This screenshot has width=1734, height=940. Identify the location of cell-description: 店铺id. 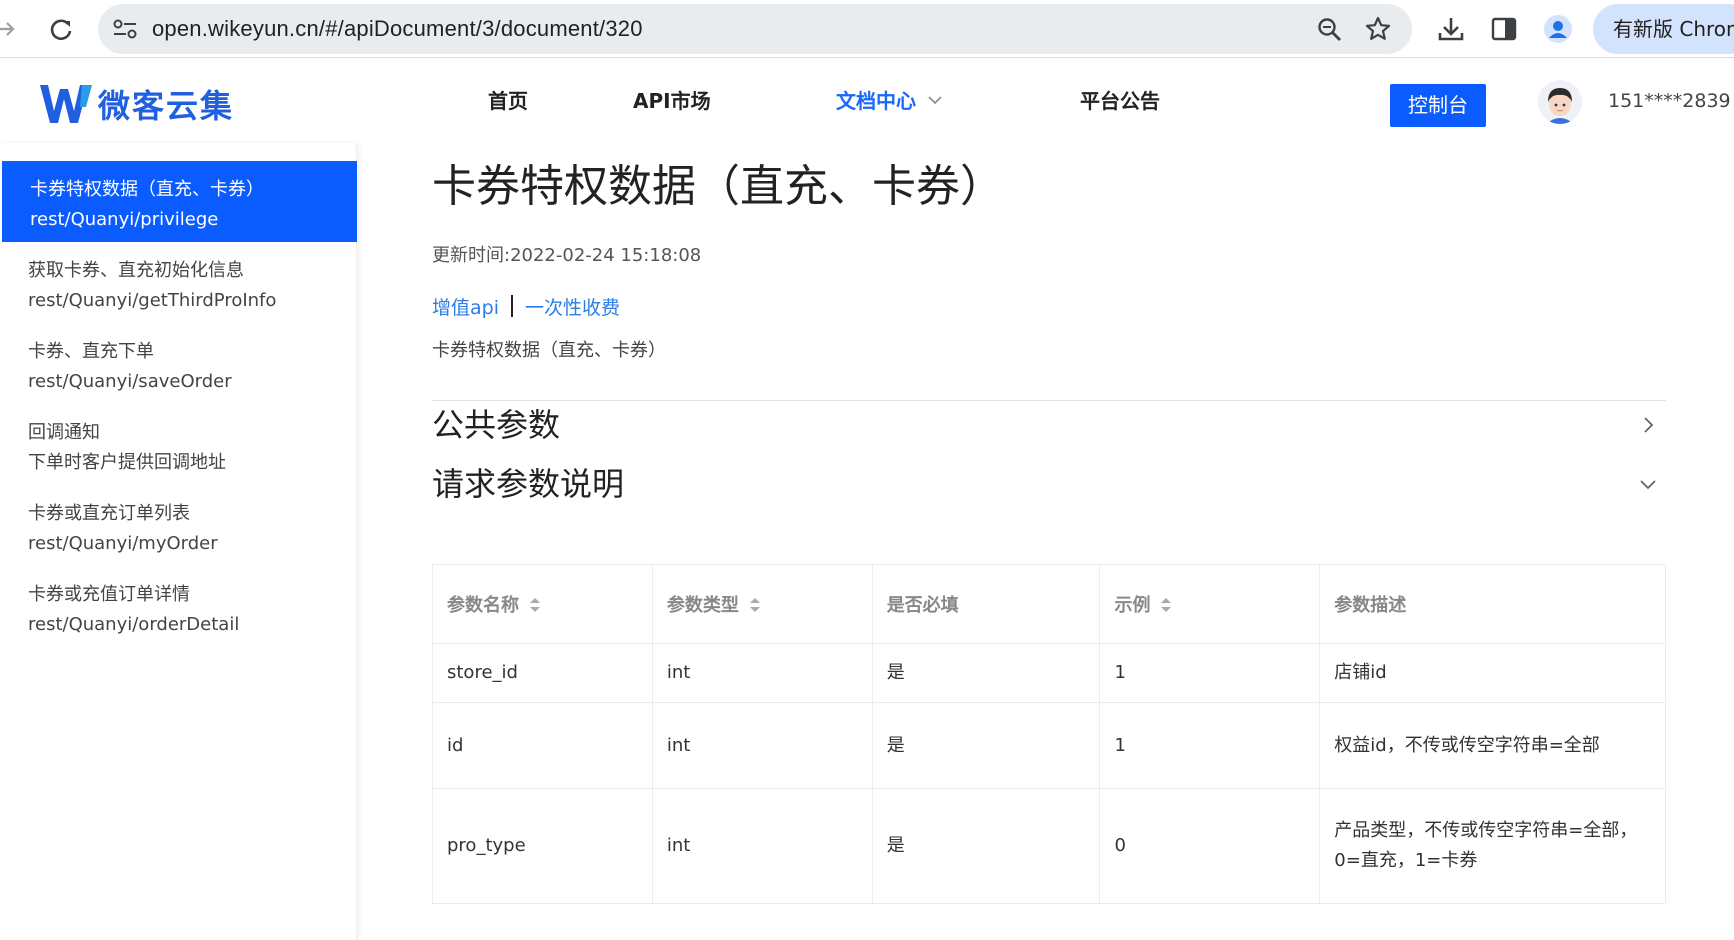
(1492, 673).